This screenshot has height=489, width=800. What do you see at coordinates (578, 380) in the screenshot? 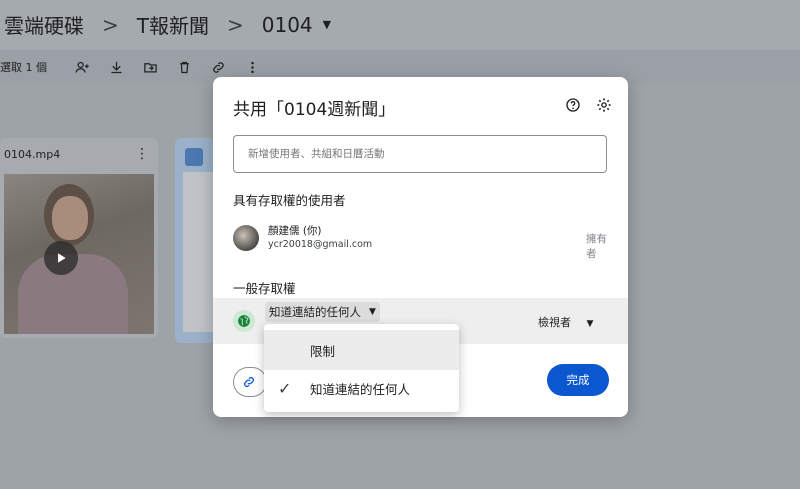
I see `done-button: 完成` at bounding box center [578, 380].